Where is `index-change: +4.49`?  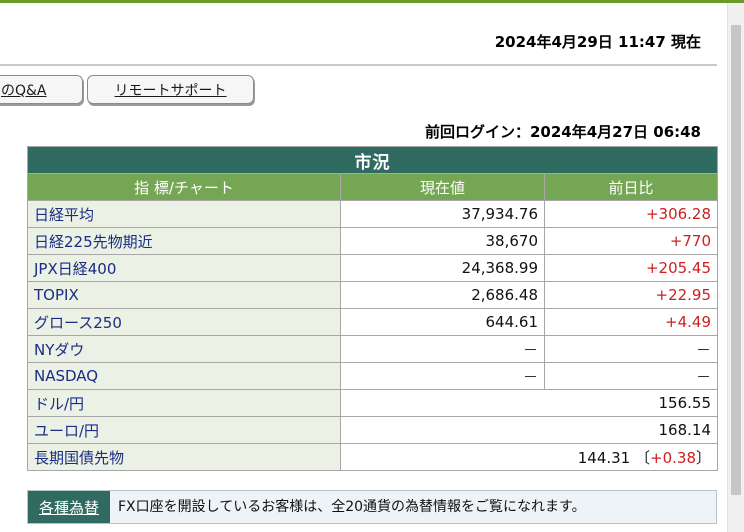 index-change: +4.49 is located at coordinates (631, 322).